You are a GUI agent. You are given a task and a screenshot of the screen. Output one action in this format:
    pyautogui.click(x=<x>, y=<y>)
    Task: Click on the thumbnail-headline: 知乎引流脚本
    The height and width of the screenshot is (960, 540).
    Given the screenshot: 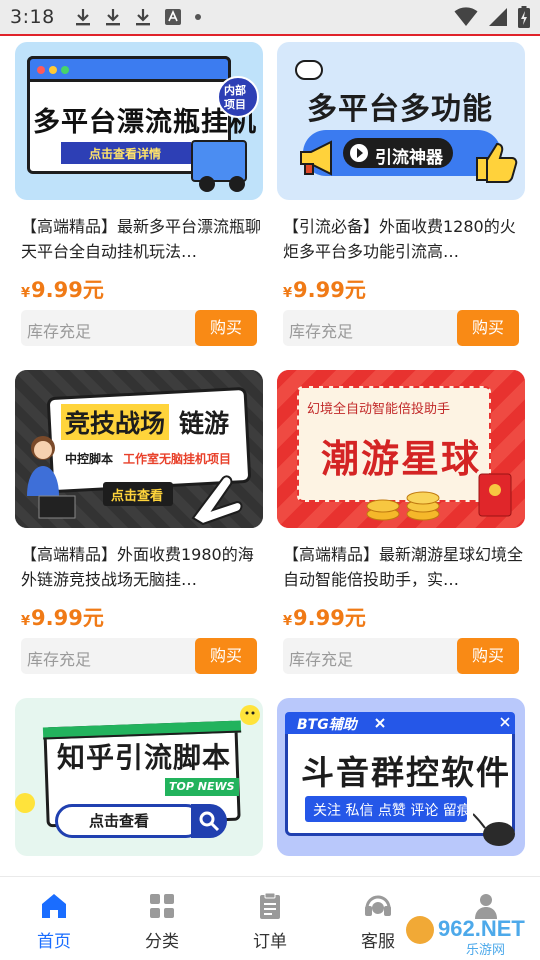 What is the action you would take?
    pyautogui.click(x=144, y=757)
    